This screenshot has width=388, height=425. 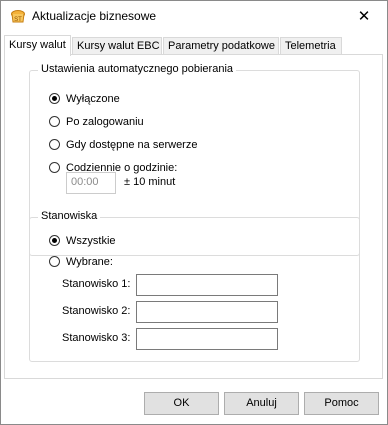 What do you see at coordinates (18, 20) in the screenshot?
I see `svg-text: ST` at bounding box center [18, 20].